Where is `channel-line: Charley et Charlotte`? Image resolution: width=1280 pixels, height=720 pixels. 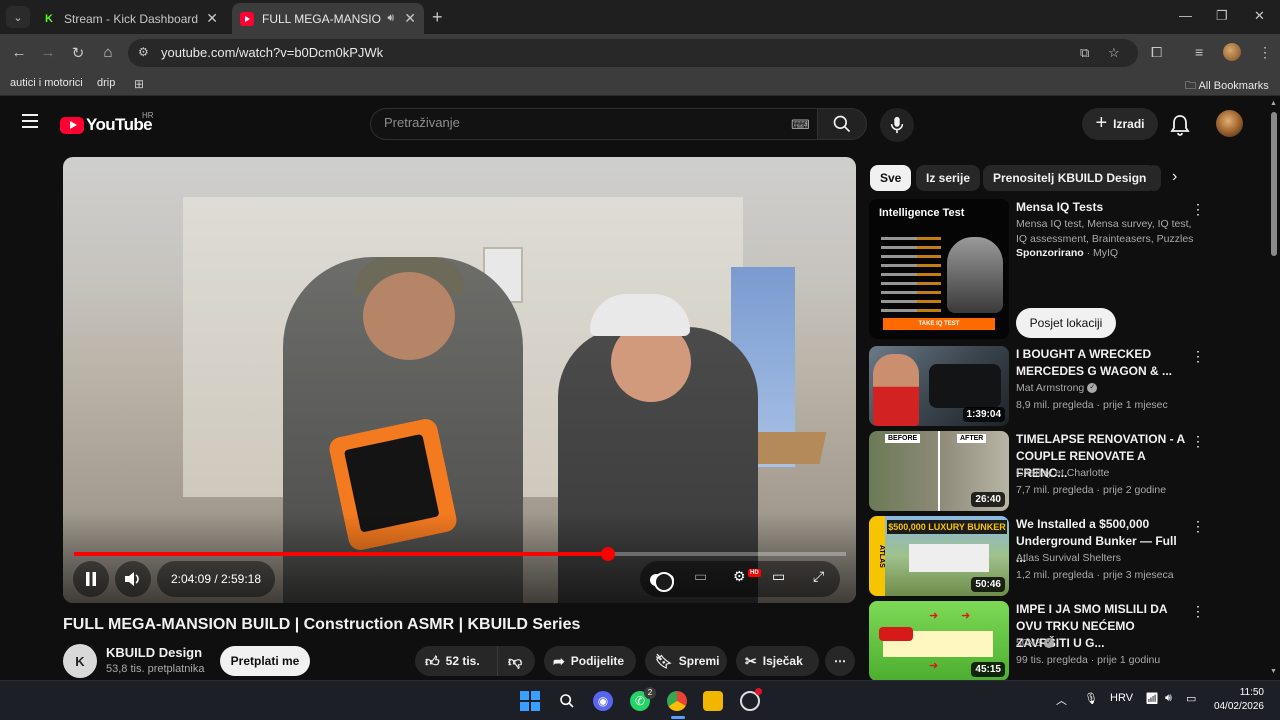 channel-line: Charley et Charlotte is located at coordinates (1062, 473).